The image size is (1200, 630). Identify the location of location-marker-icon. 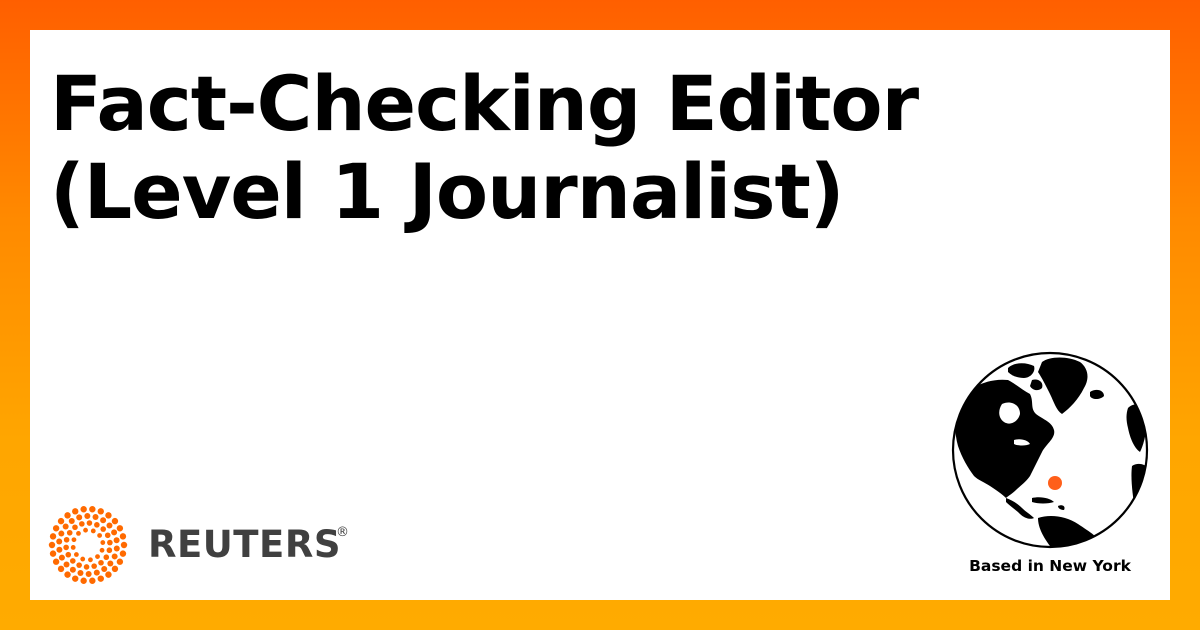
(1055, 483).